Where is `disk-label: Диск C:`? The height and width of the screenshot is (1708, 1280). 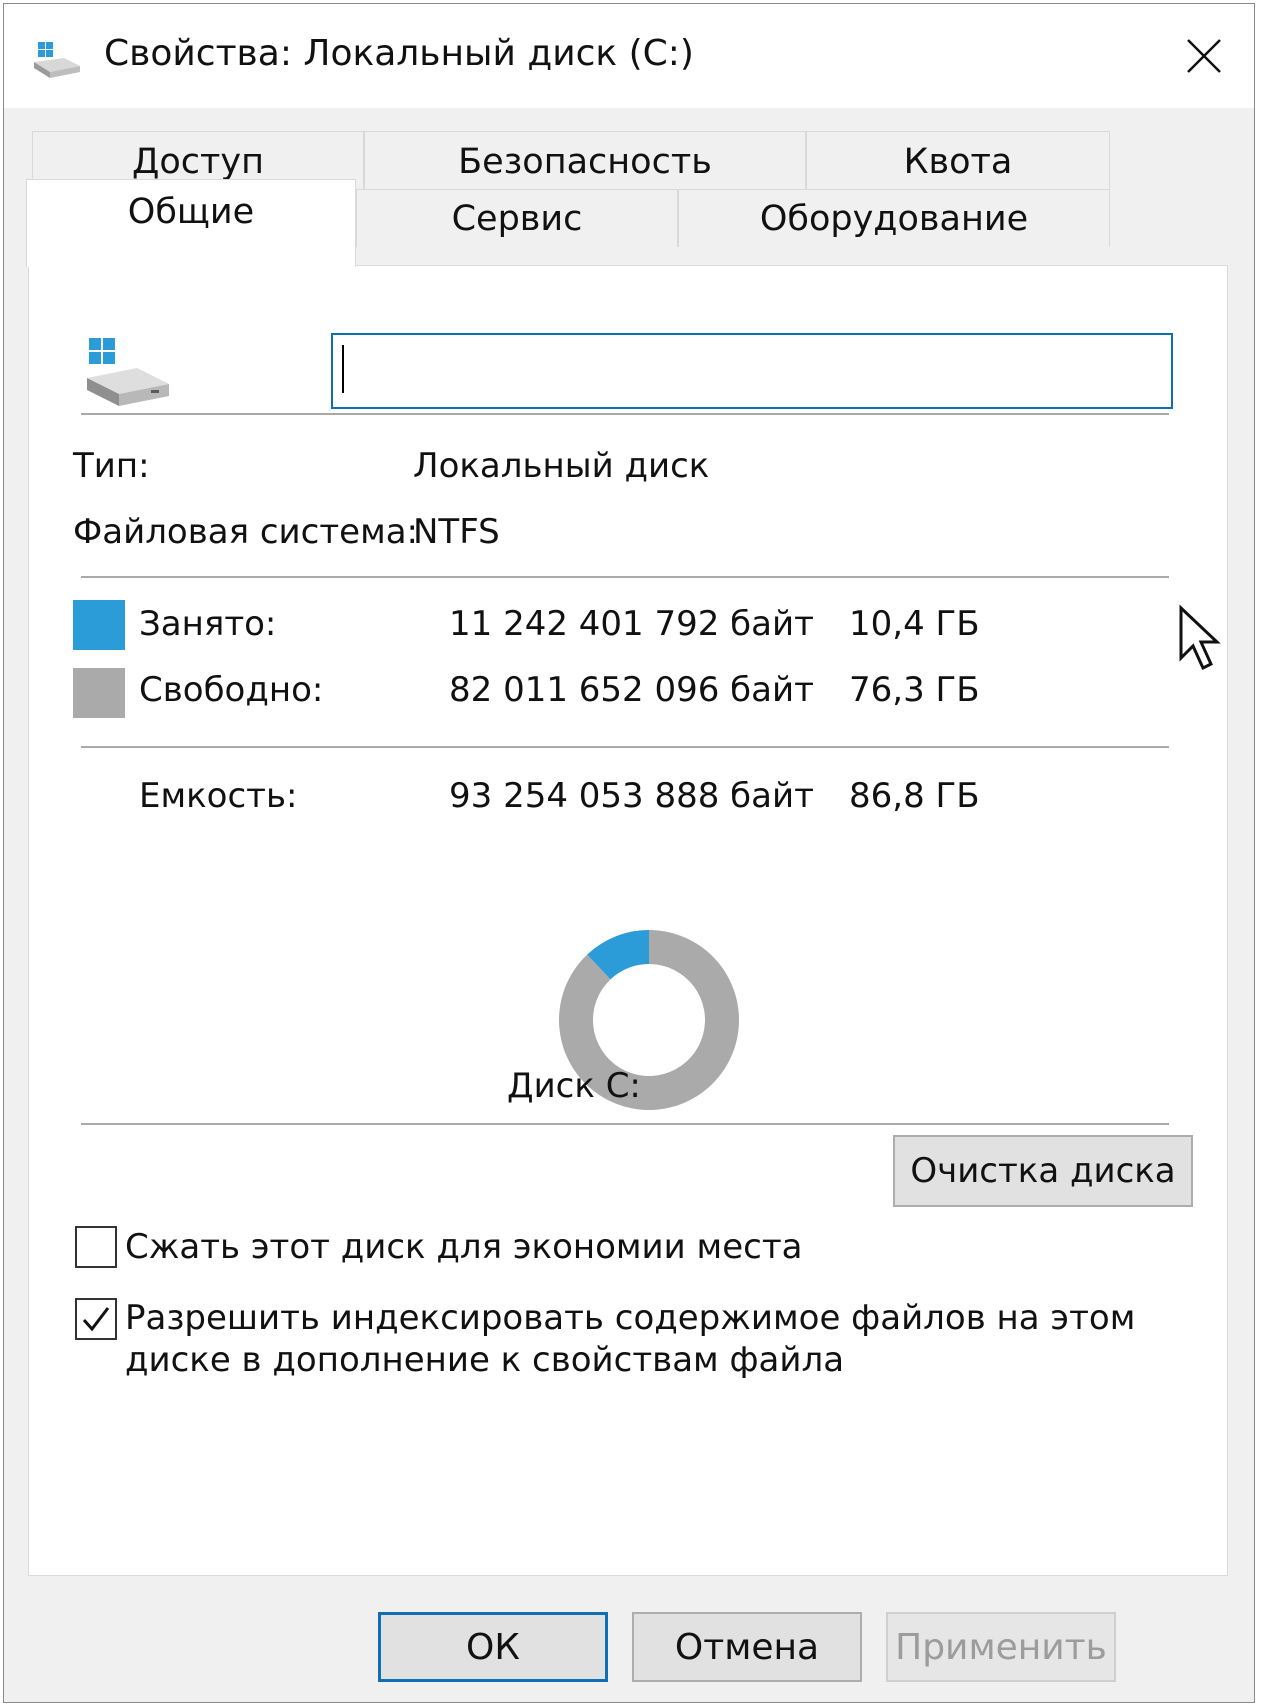
disk-label: Диск C: is located at coordinates (574, 1086).